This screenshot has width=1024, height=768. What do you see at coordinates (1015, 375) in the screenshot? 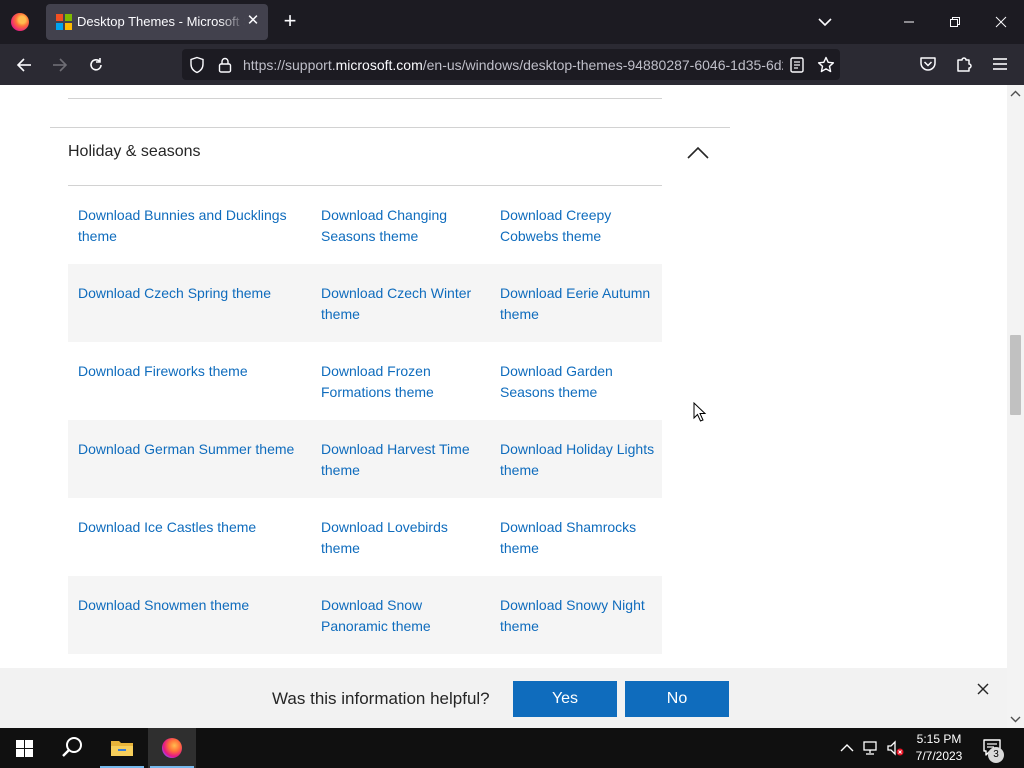
I see `scrollbar-thumb` at bounding box center [1015, 375].